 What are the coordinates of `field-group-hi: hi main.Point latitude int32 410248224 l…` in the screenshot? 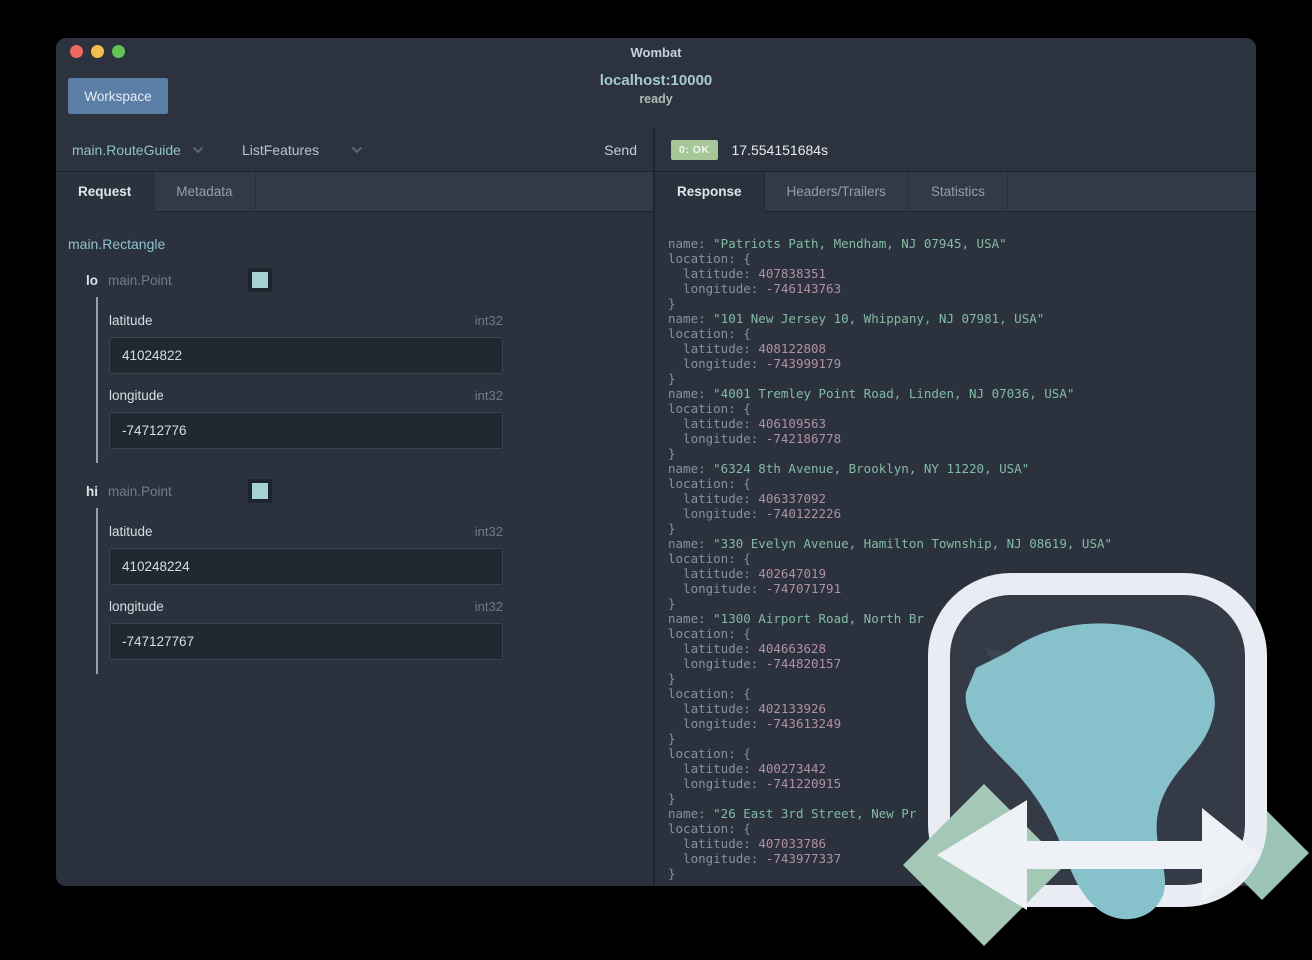 It's located at (360, 576).